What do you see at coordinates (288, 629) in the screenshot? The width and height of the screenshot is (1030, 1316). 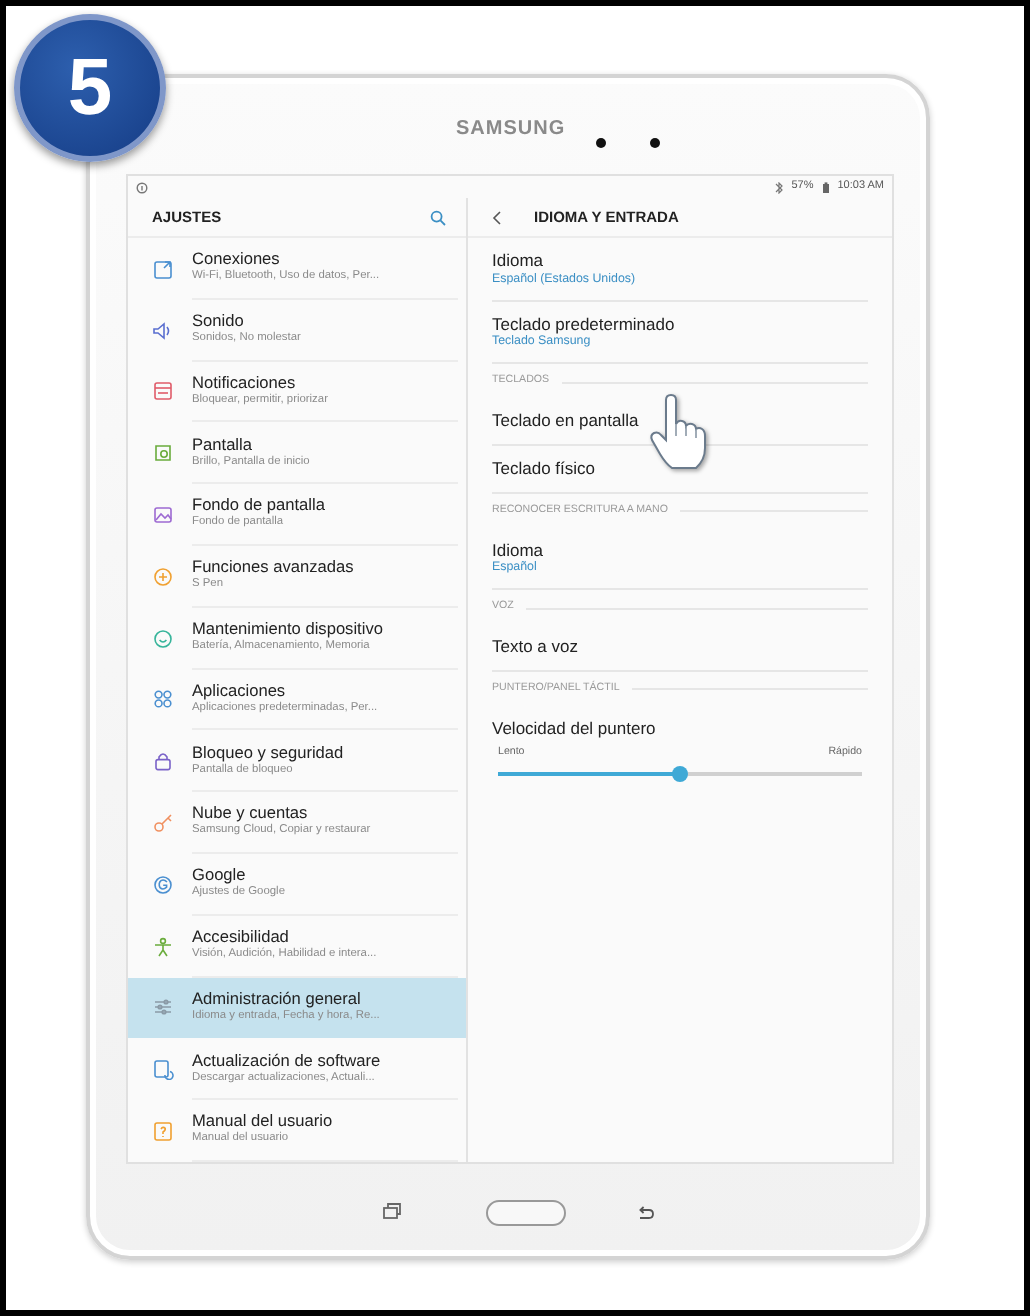 I see `item-title: Mantenimiento dispositivo` at bounding box center [288, 629].